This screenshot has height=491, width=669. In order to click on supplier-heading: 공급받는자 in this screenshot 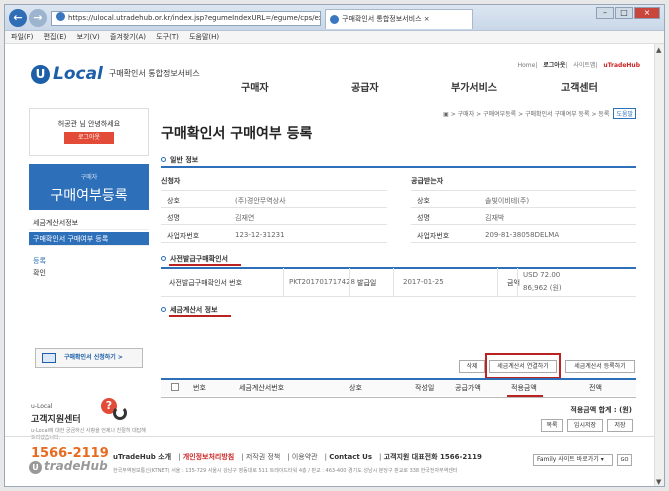, I will do `click(427, 181)`.